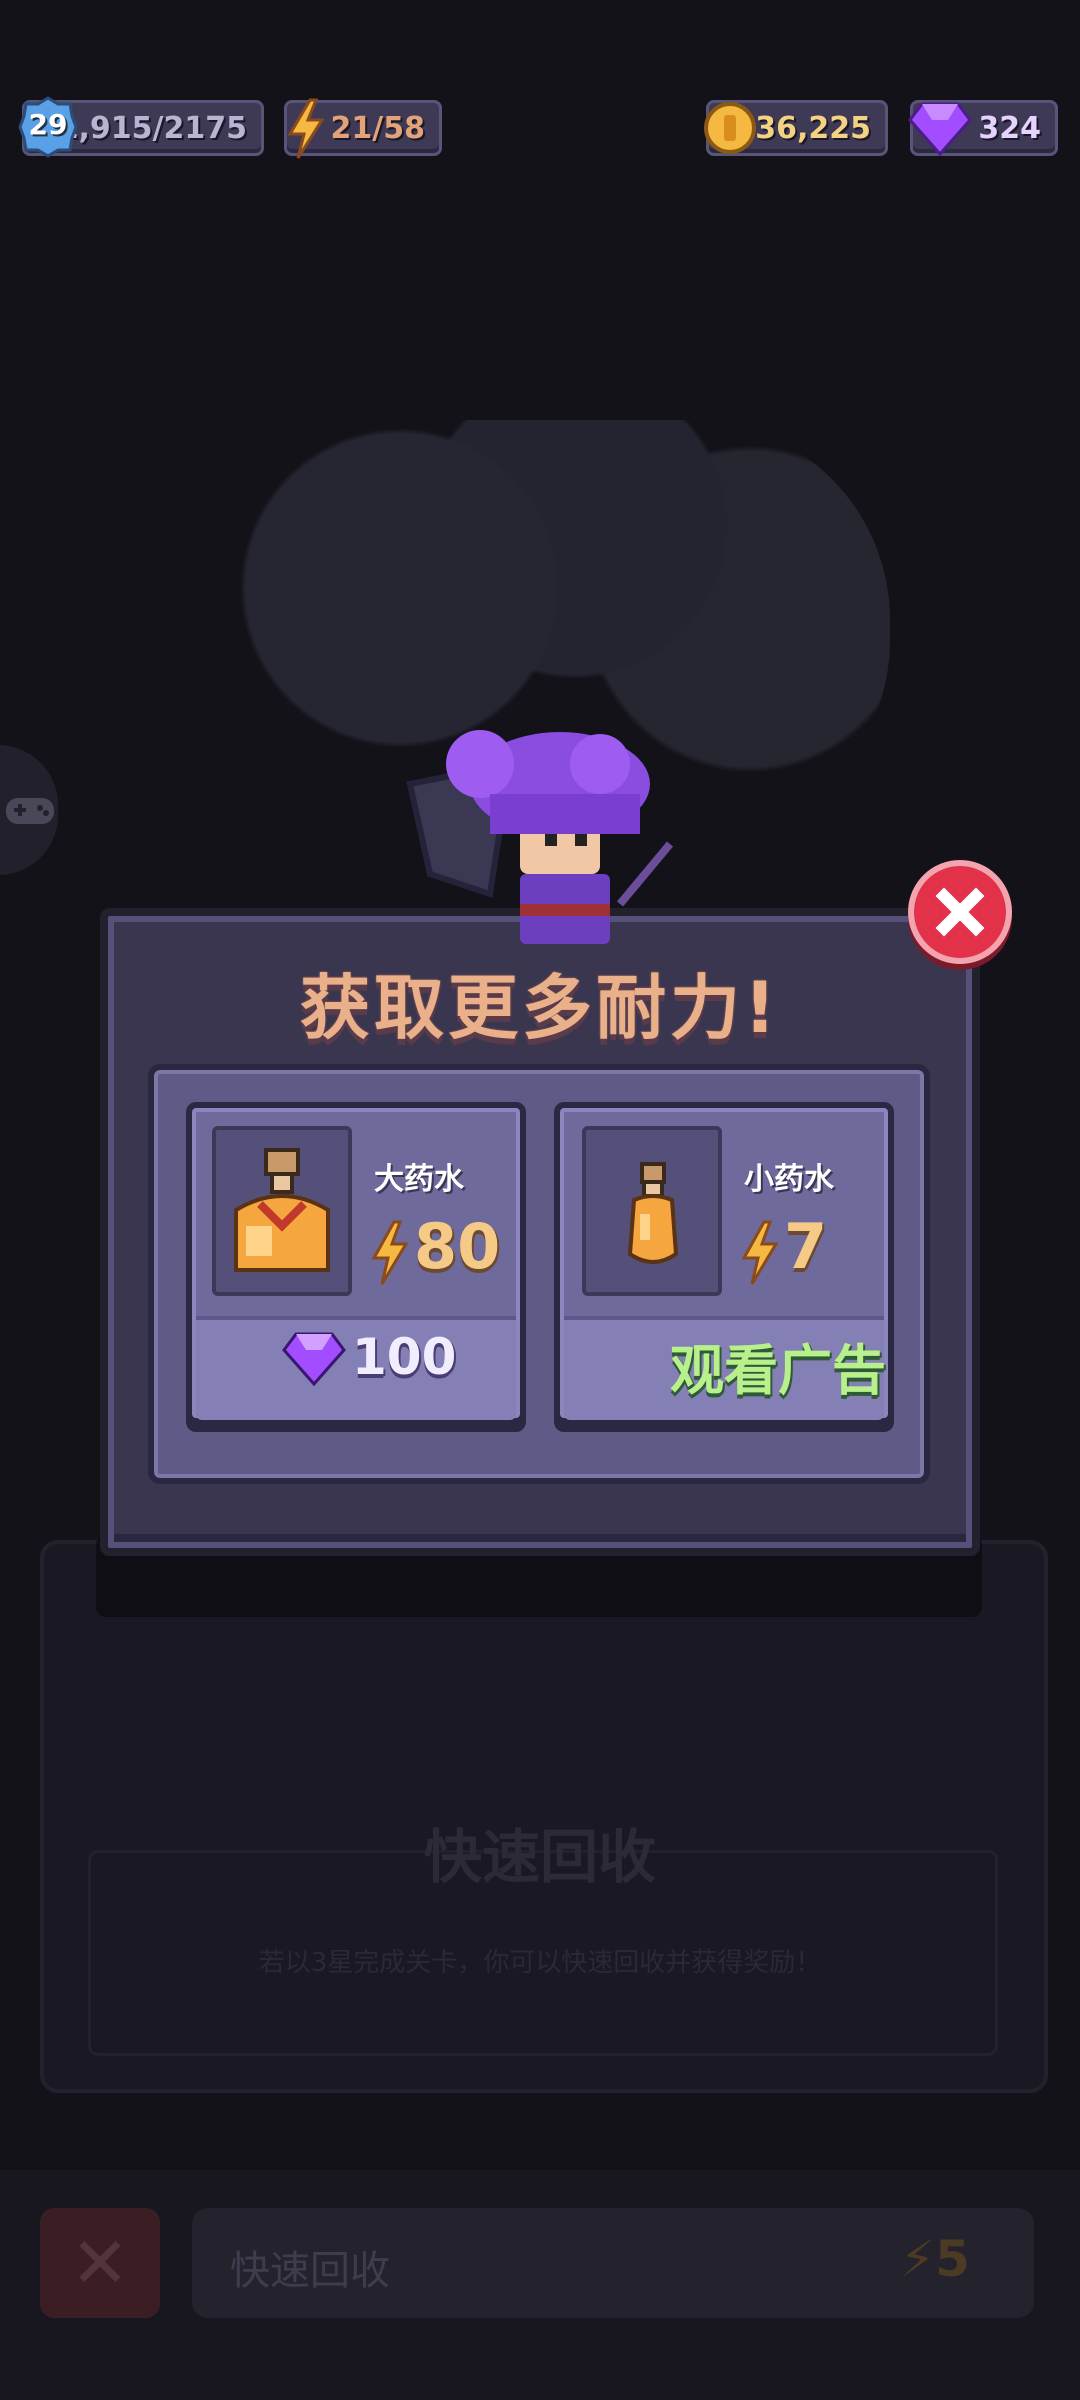 This screenshot has height=2400, width=1080. What do you see at coordinates (789, 1179) in the screenshot?
I see `small-potion-name: 小药水` at bounding box center [789, 1179].